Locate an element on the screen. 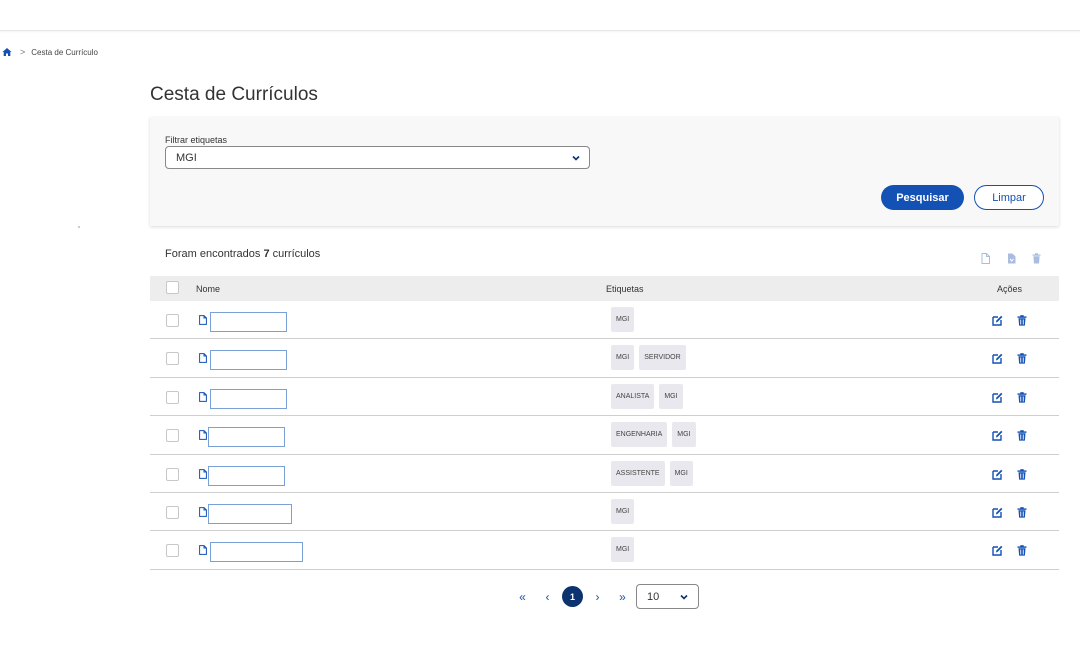 The height and width of the screenshot is (650, 1080). breadcrumb: > Cesta de Currículo is located at coordinates (50, 52).